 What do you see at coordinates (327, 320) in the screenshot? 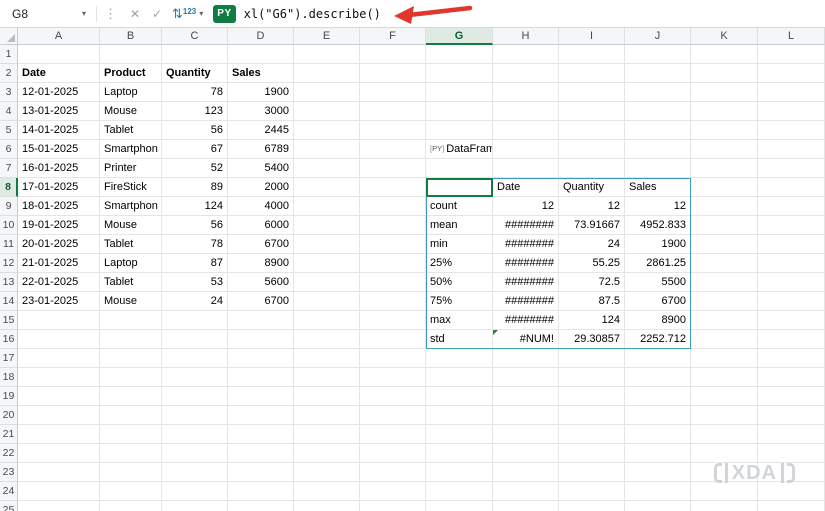
I see `cell-E15` at bounding box center [327, 320].